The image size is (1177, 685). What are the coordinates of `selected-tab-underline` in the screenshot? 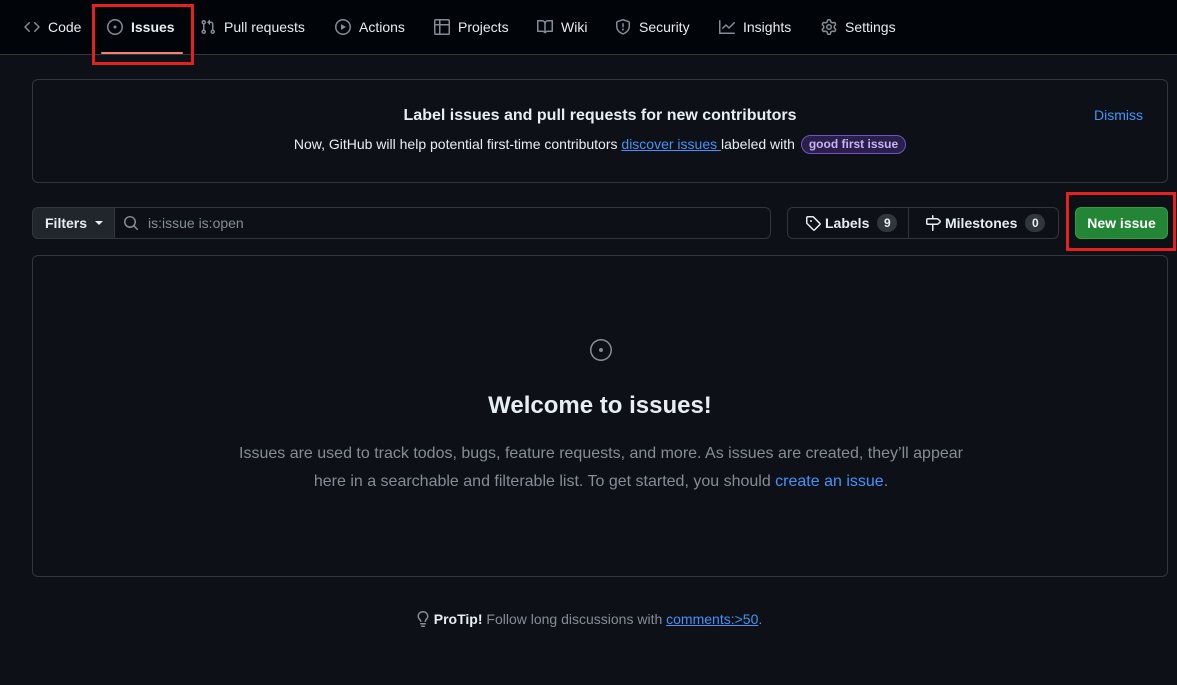 It's located at (142, 53).